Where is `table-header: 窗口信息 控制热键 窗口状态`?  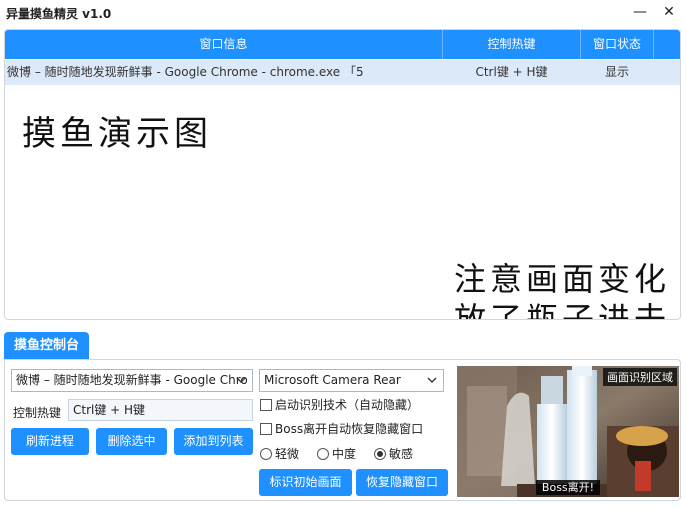
table-header: 窗口信息 控制热键 窗口状态 is located at coordinates (342, 44).